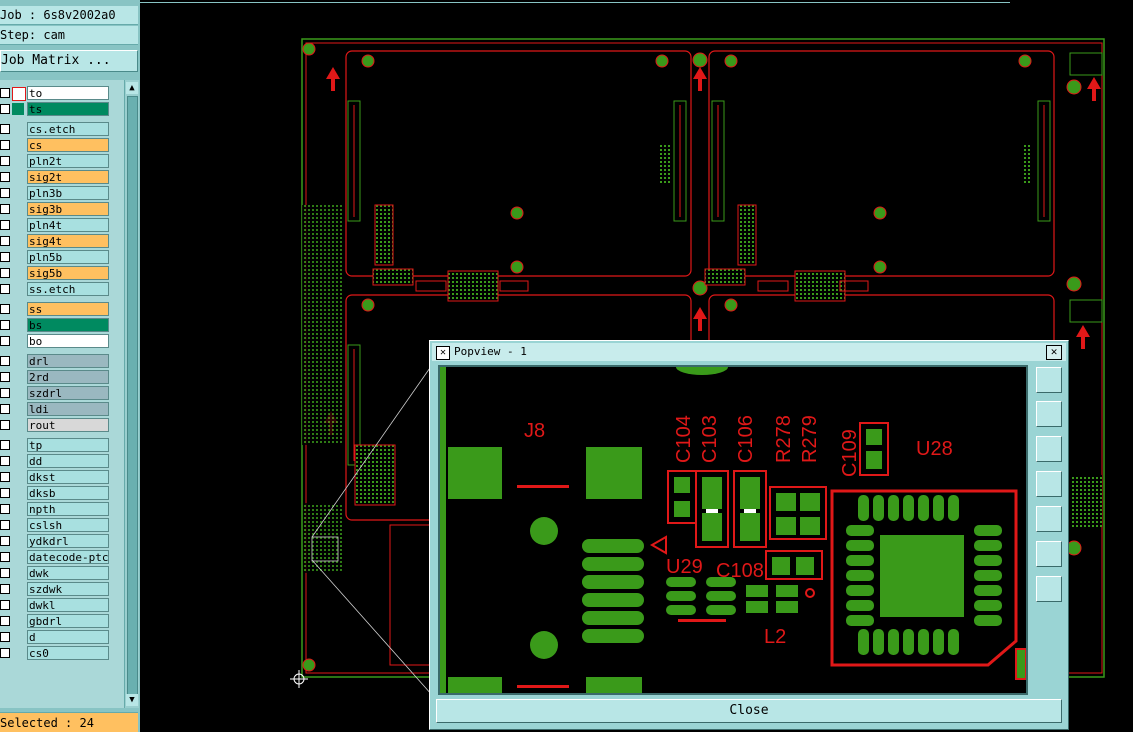 The height and width of the screenshot is (732, 1133). What do you see at coordinates (1049, 519) in the screenshot?
I see `pan-right-icon` at bounding box center [1049, 519].